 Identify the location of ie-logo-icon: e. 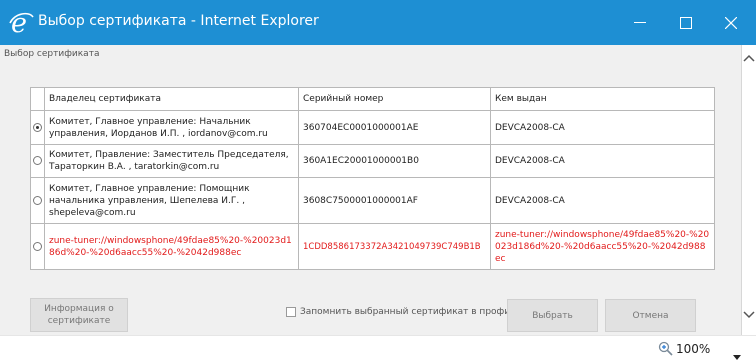
(22, 23).